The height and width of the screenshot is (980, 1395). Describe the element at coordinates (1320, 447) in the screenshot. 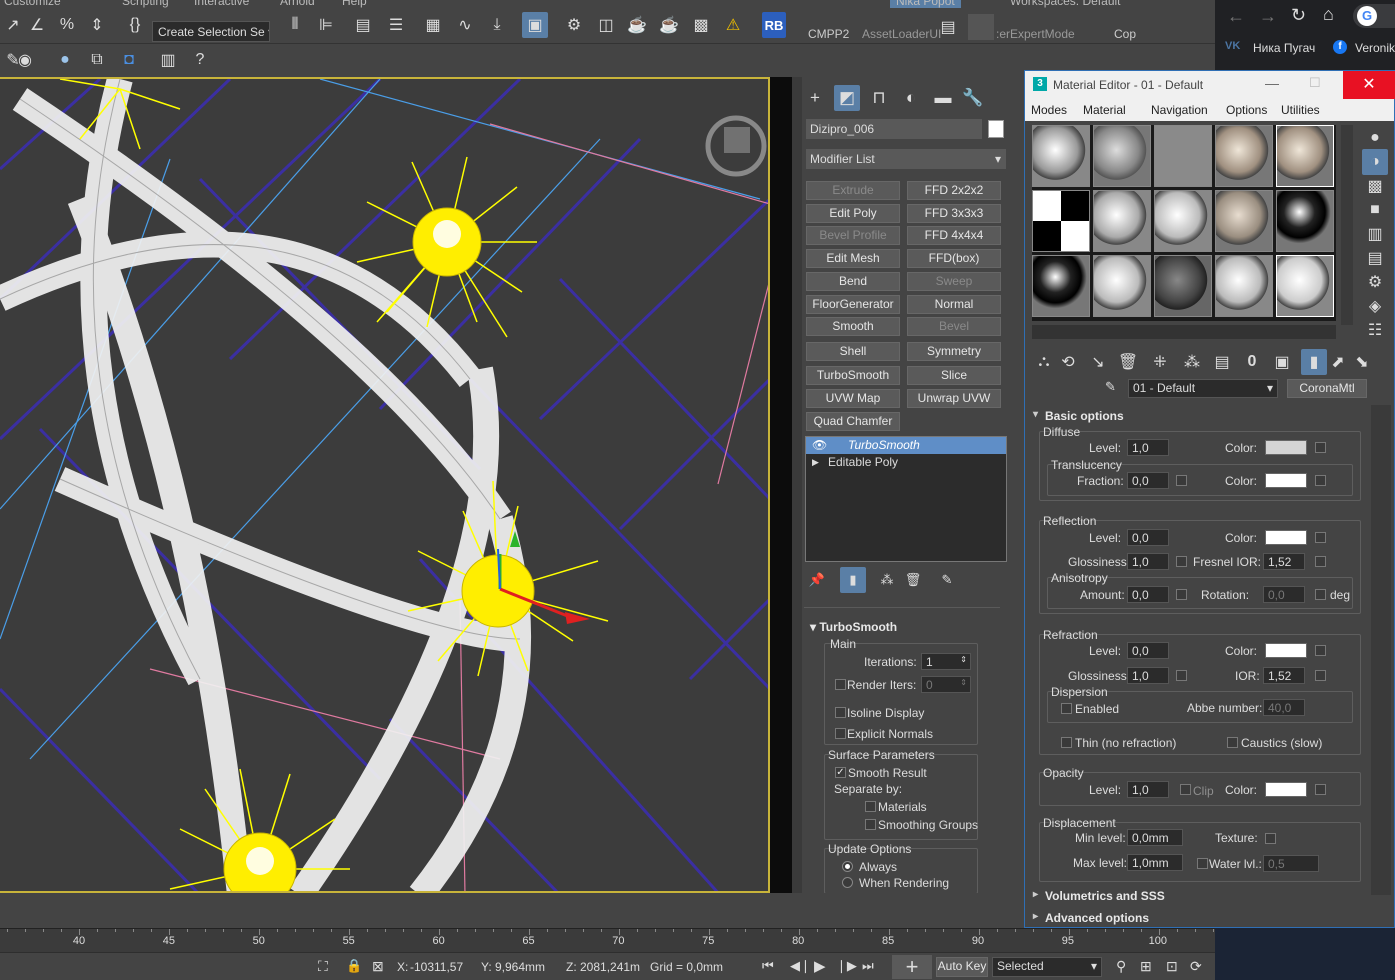

I see `diffuse-map-button` at that location.